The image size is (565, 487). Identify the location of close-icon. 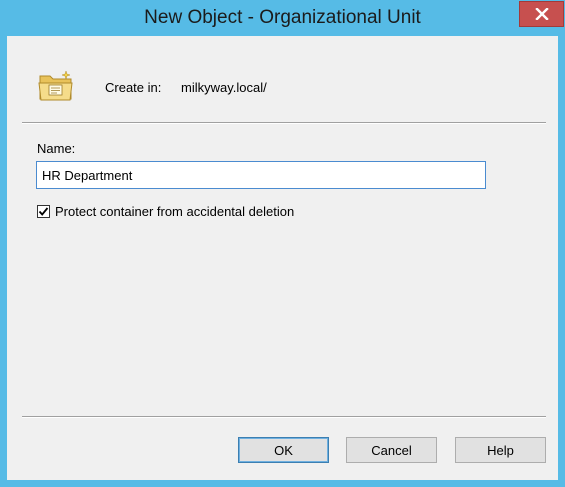
(541, 14).